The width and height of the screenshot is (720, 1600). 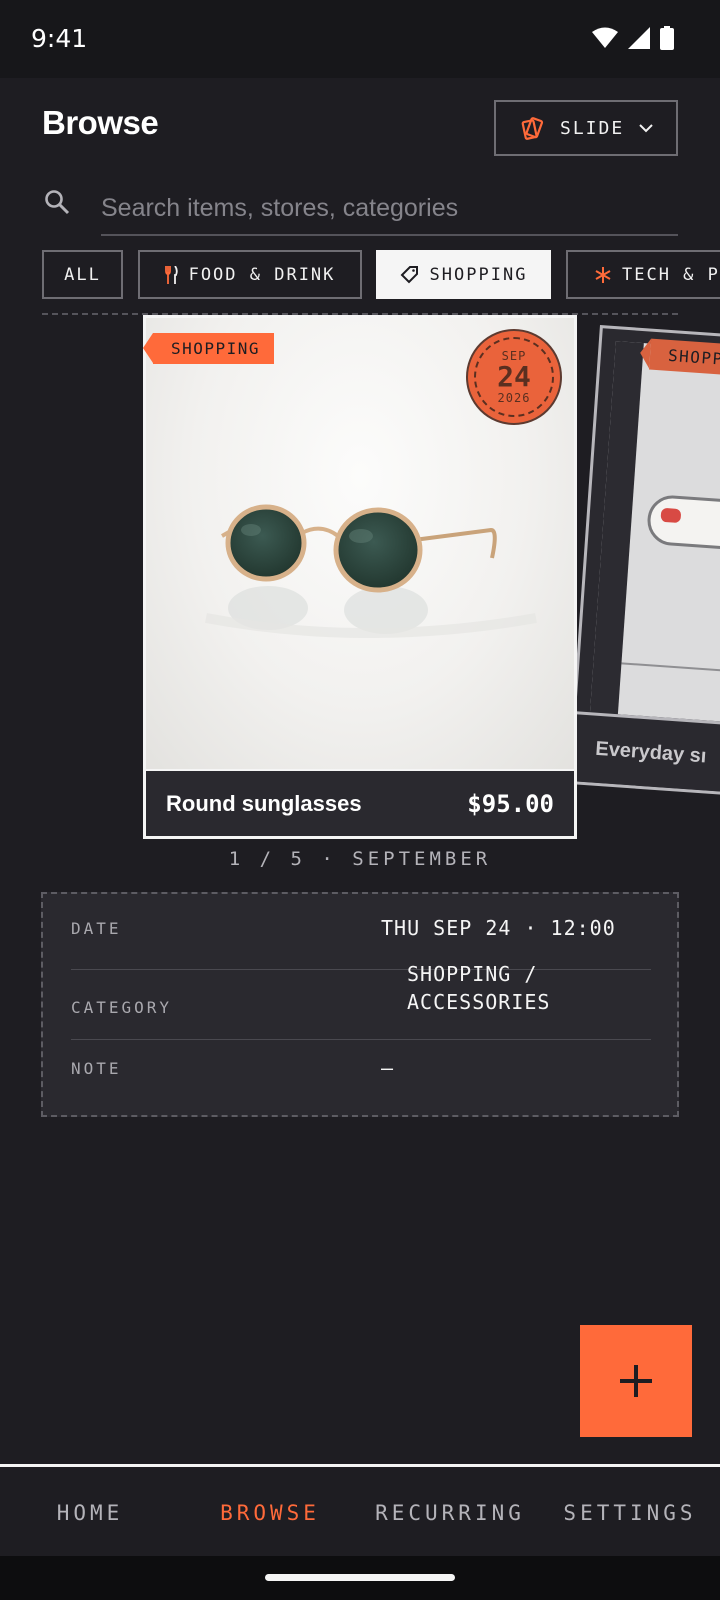 I want to click on filter-chip-all: ALL, so click(x=82, y=274).